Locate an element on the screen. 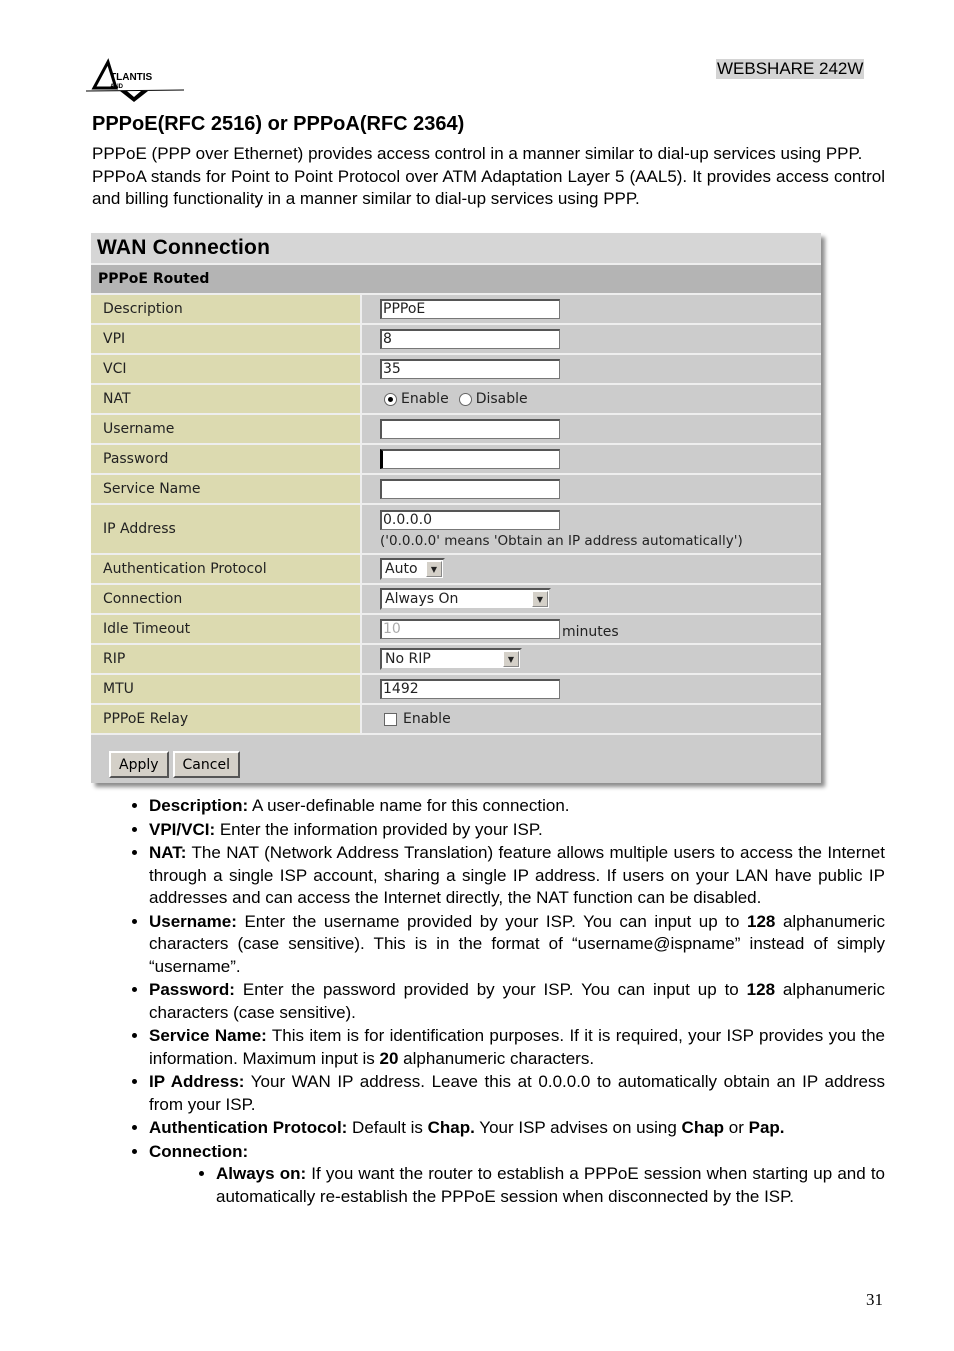 The width and height of the screenshot is (954, 1351). row-connection: Connection Always On ▼ is located at coordinates (456, 600).